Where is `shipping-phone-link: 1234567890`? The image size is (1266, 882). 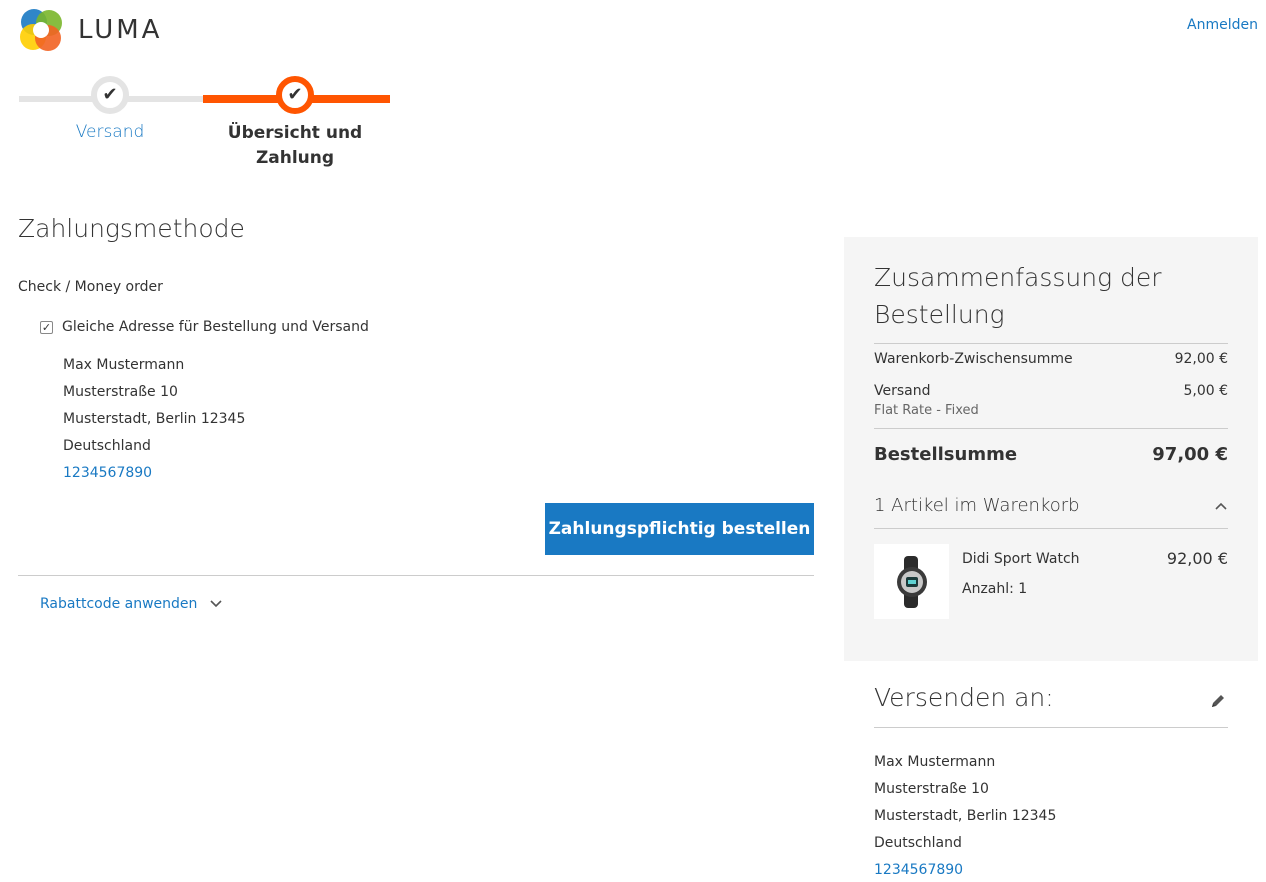 shipping-phone-link: 1234567890 is located at coordinates (918, 870).